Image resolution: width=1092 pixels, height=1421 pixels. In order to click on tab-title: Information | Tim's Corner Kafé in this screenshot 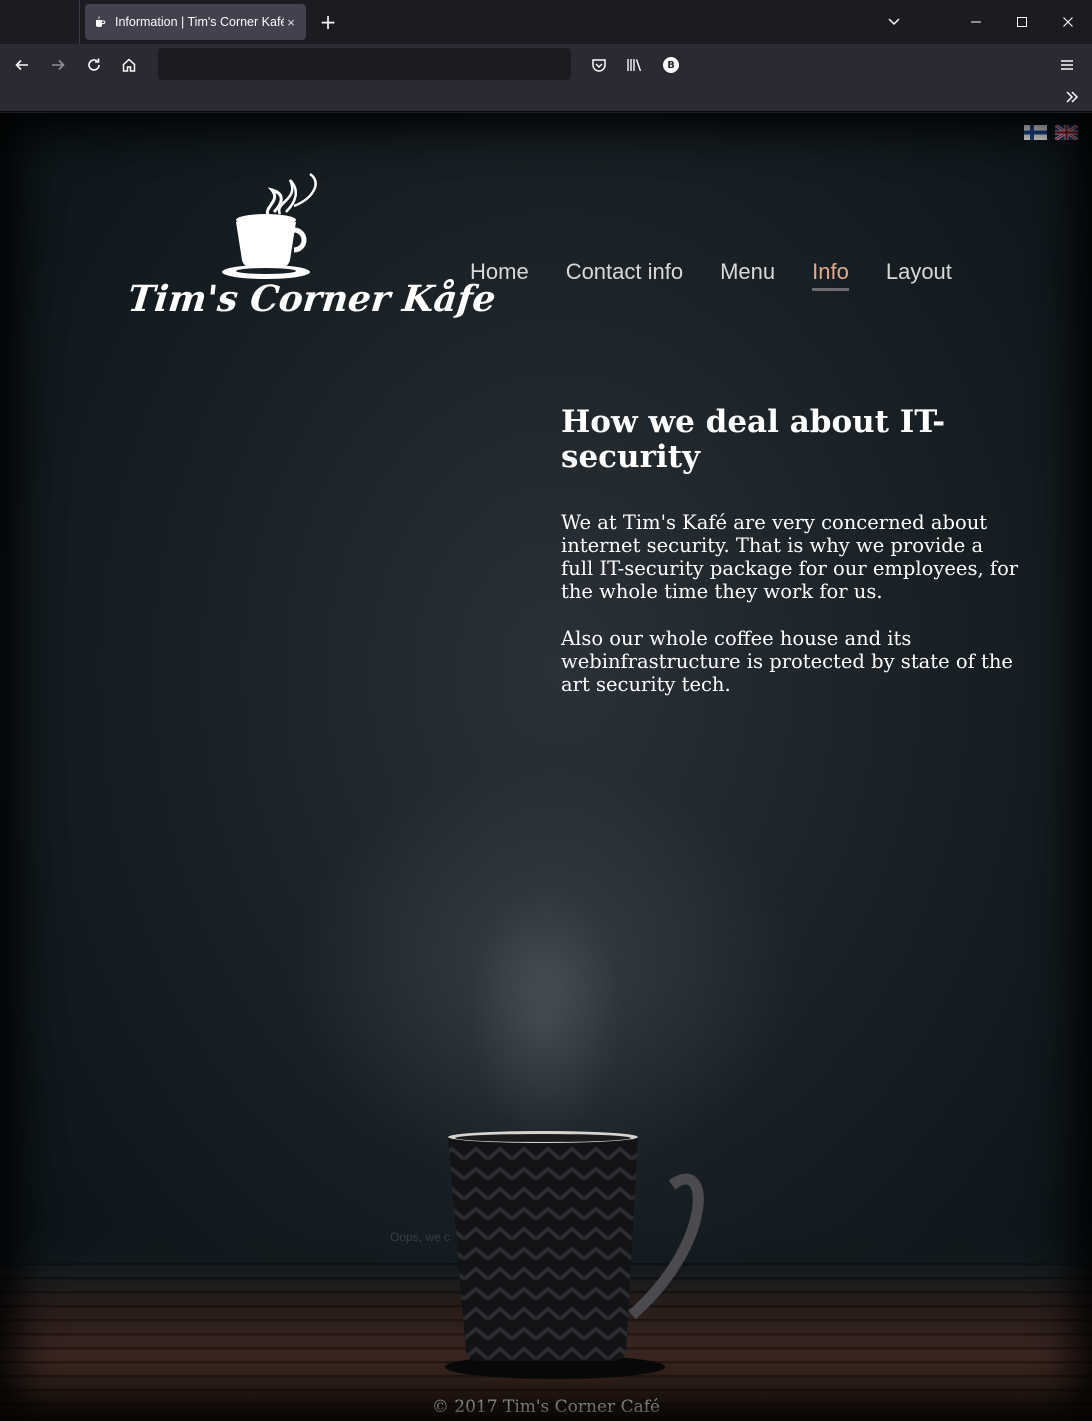, I will do `click(199, 22)`.